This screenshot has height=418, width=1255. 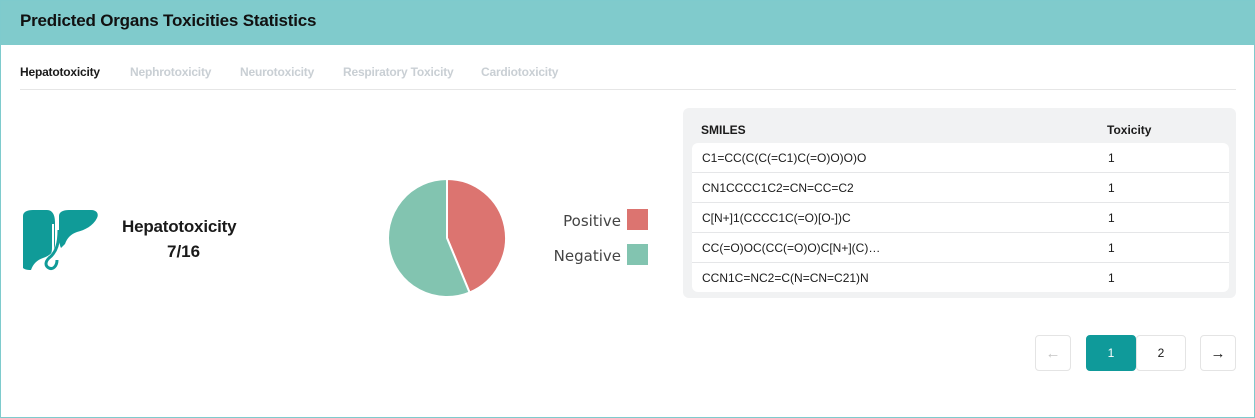 What do you see at coordinates (1129, 130) in the screenshot?
I see `column-header-toxicity: Toxicity` at bounding box center [1129, 130].